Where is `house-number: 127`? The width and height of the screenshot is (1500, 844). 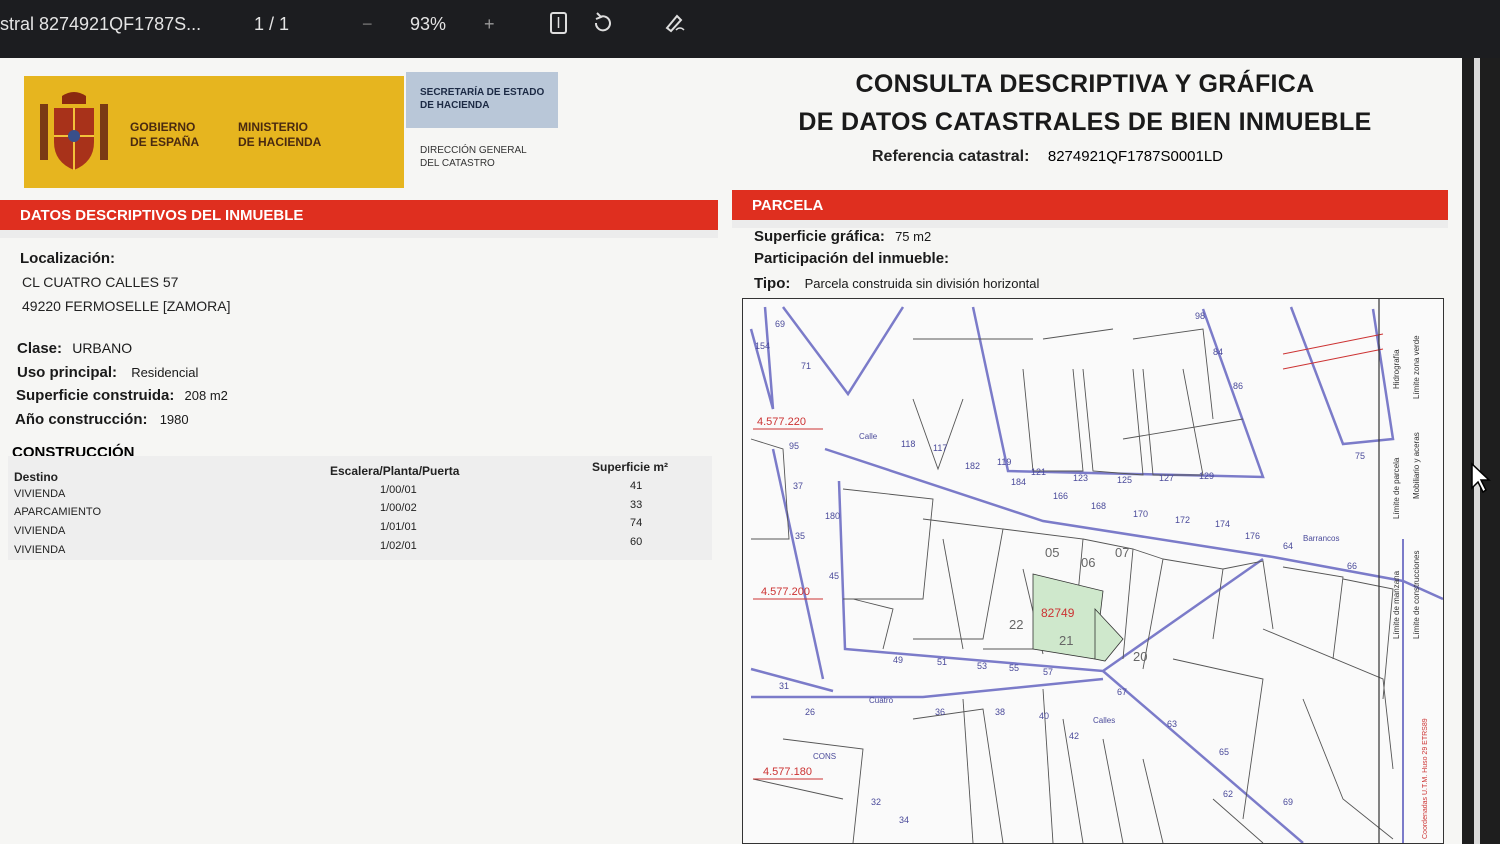
house-number: 127 is located at coordinates (1166, 478).